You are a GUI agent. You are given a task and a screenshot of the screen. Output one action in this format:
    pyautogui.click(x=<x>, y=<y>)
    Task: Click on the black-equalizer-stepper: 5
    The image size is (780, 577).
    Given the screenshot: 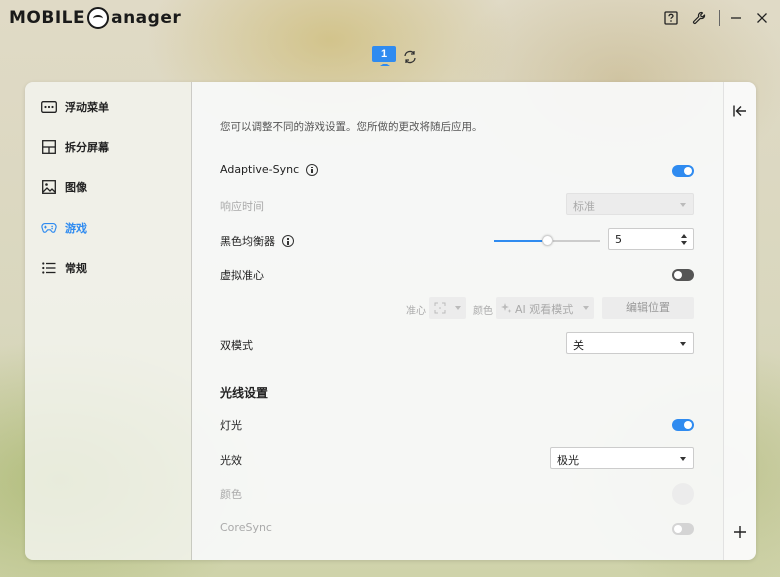 What is the action you would take?
    pyautogui.click(x=651, y=239)
    